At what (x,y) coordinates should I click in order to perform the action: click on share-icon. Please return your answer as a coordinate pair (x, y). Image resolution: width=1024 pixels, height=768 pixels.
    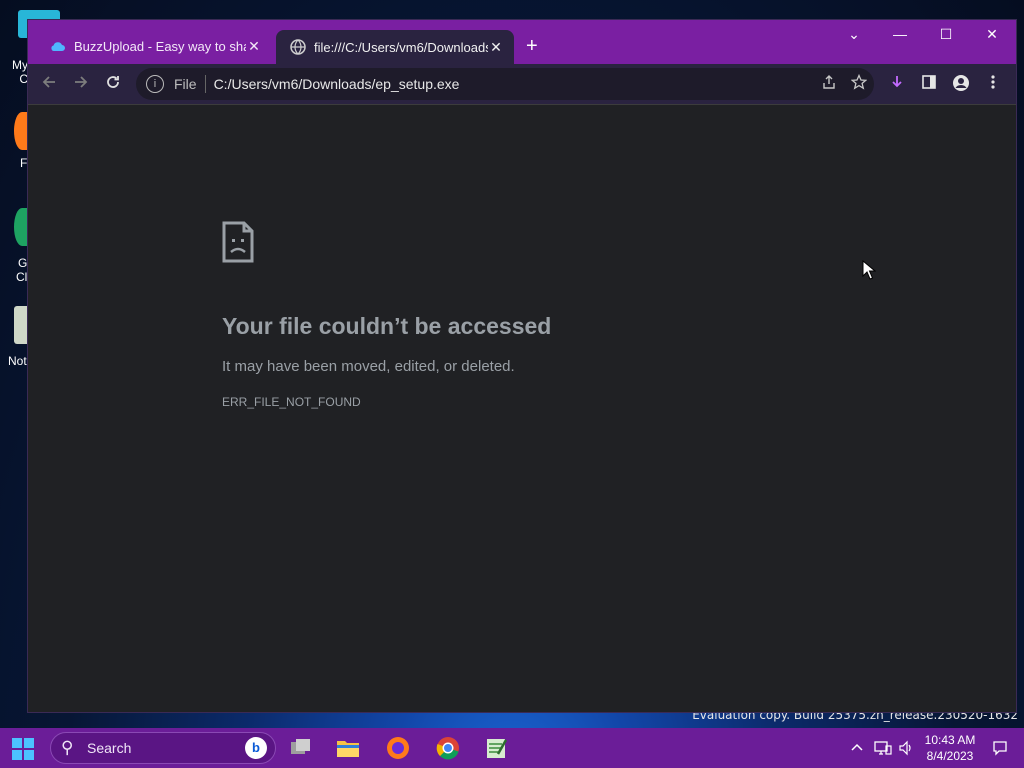
    Looking at the image, I should click on (829, 82).